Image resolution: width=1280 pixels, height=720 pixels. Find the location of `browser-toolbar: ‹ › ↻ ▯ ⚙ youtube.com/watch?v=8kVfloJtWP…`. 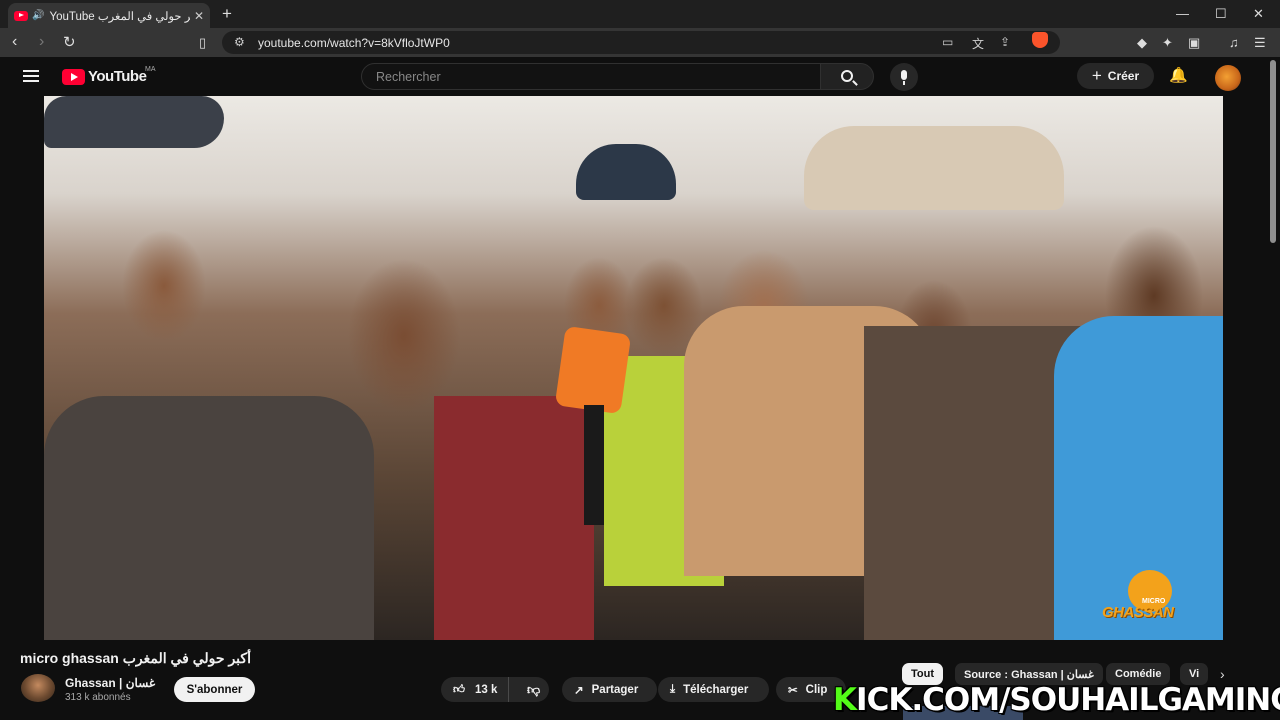

browser-toolbar: ‹ › ↻ ▯ ⚙ youtube.com/watch?v=8kVfloJtWP… is located at coordinates (640, 42).